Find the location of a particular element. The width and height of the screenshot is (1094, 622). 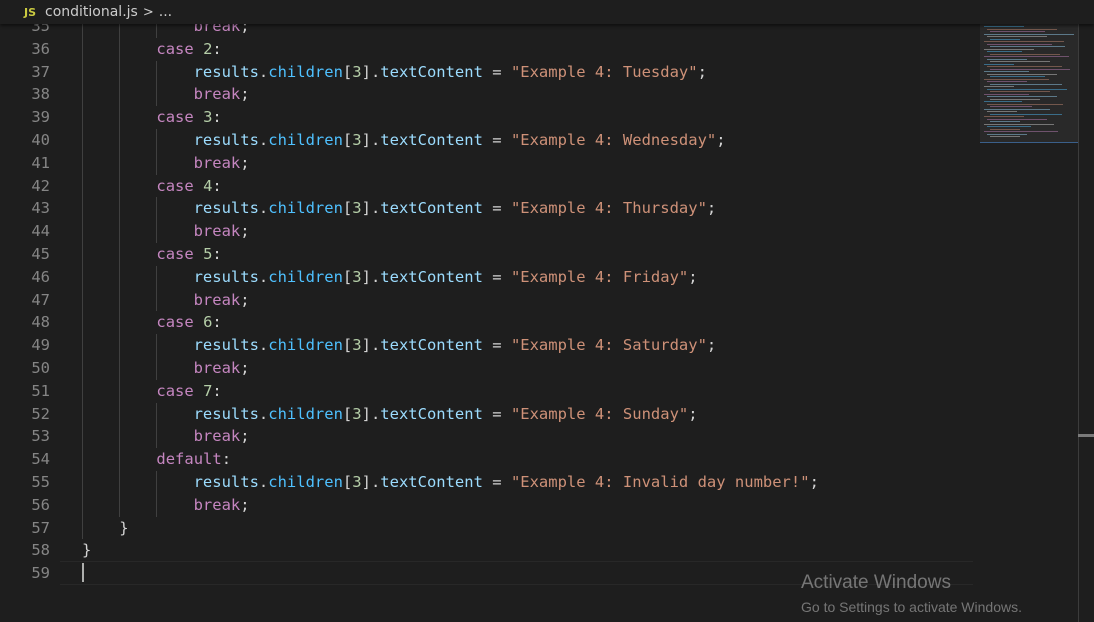

vertical-scrollbar is located at coordinates (1078, 323).